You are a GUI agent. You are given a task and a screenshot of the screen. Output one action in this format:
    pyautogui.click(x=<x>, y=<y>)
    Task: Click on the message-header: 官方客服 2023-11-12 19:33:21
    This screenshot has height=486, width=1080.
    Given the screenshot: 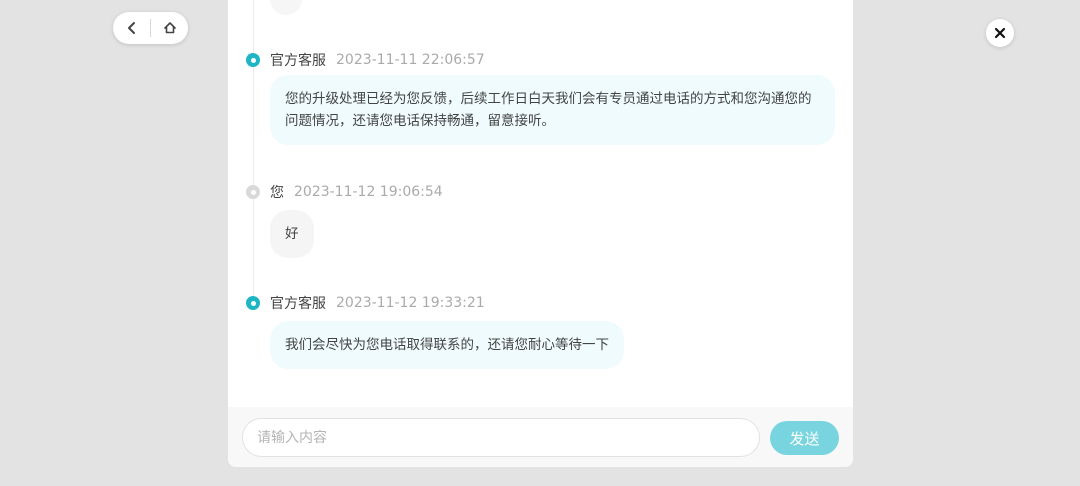 What is the action you would take?
    pyautogui.click(x=365, y=303)
    